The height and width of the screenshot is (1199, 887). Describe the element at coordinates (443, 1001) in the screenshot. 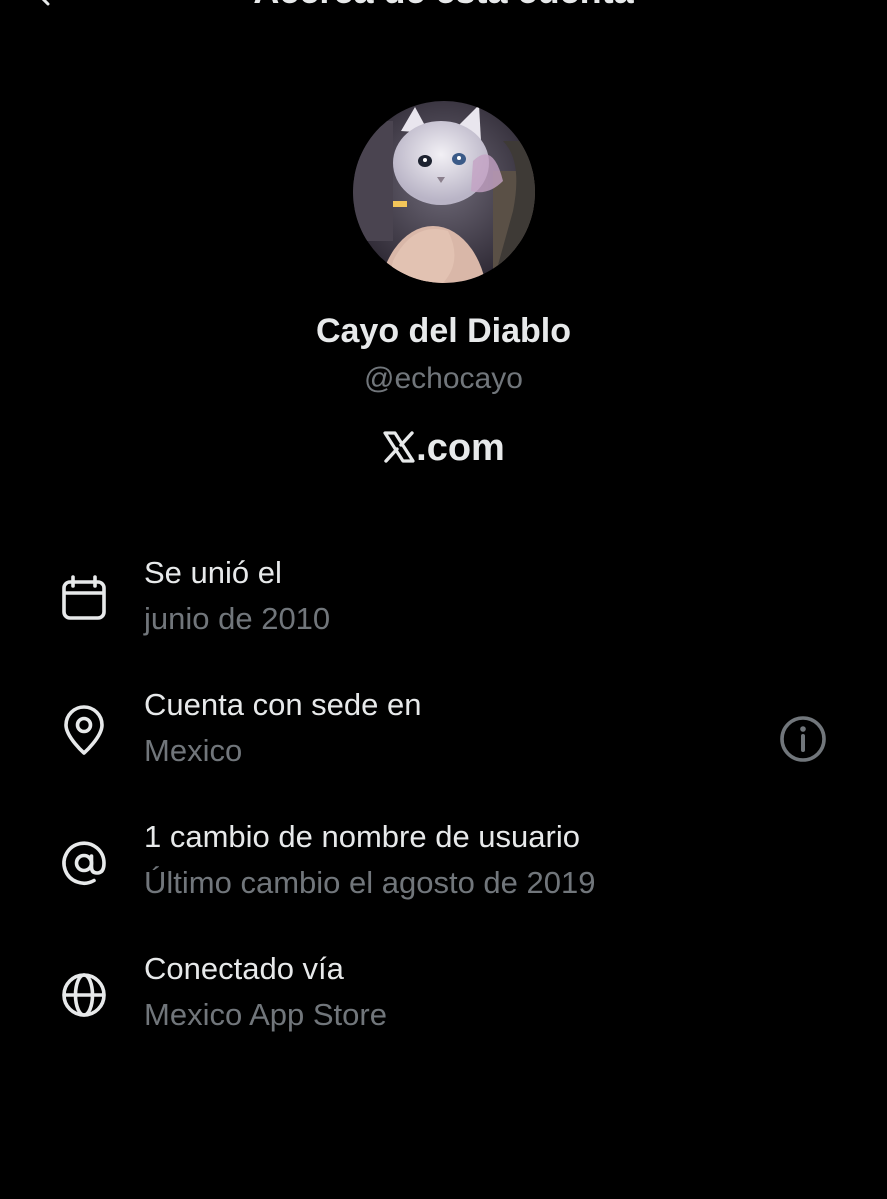

I see `row-connected-via: Conectado vía Mexico App Store` at that location.